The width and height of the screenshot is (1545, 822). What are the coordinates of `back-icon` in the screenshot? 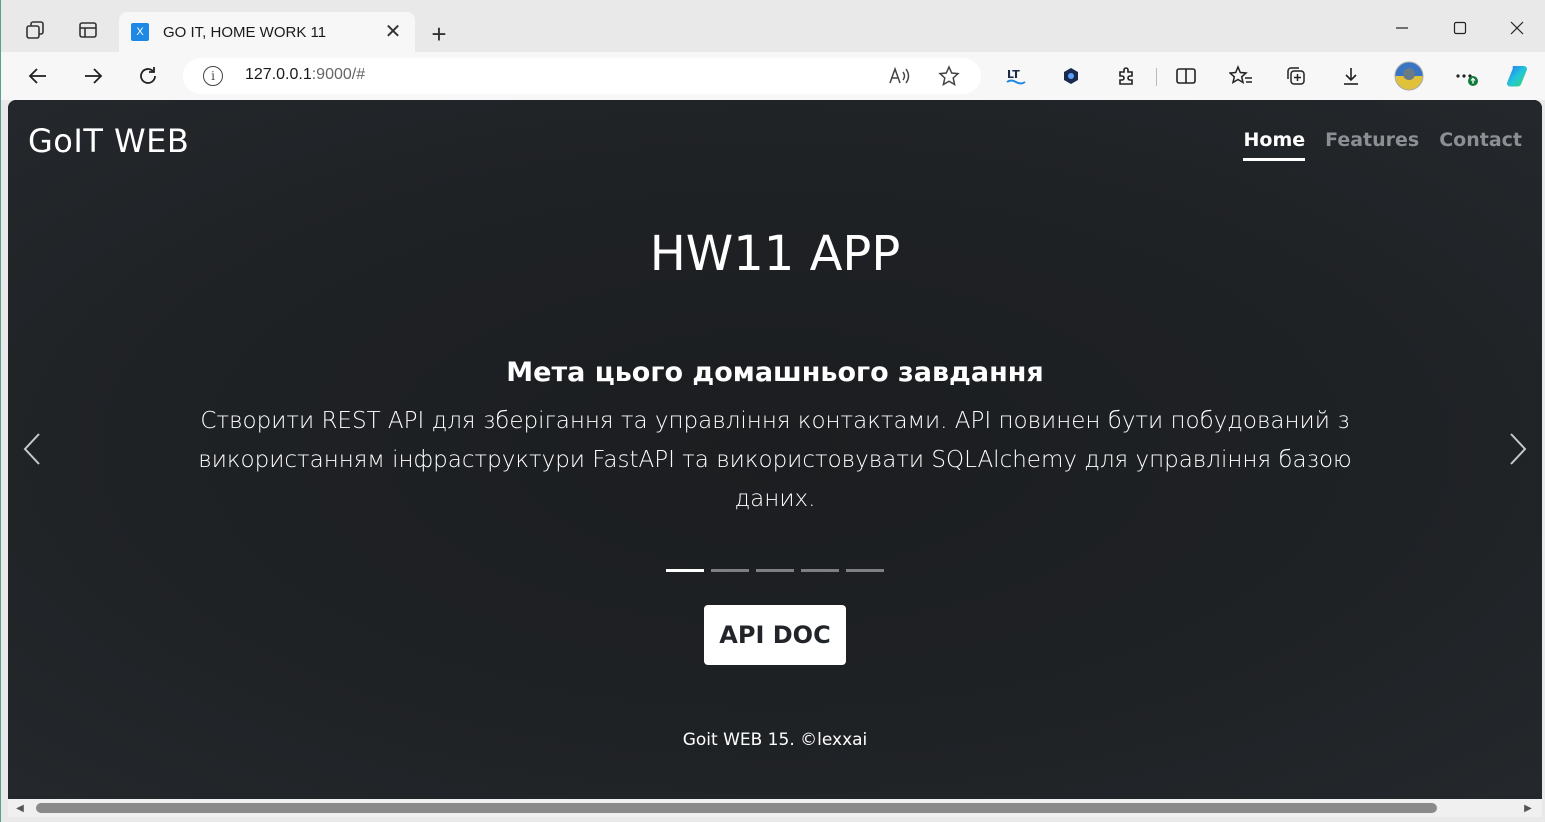 It's located at (38, 76).